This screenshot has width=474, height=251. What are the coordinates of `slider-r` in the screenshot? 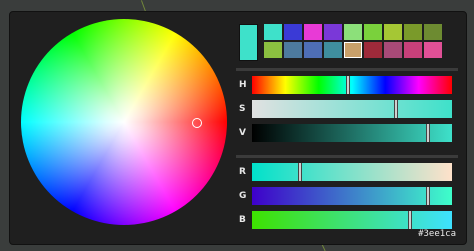 It's located at (352, 172).